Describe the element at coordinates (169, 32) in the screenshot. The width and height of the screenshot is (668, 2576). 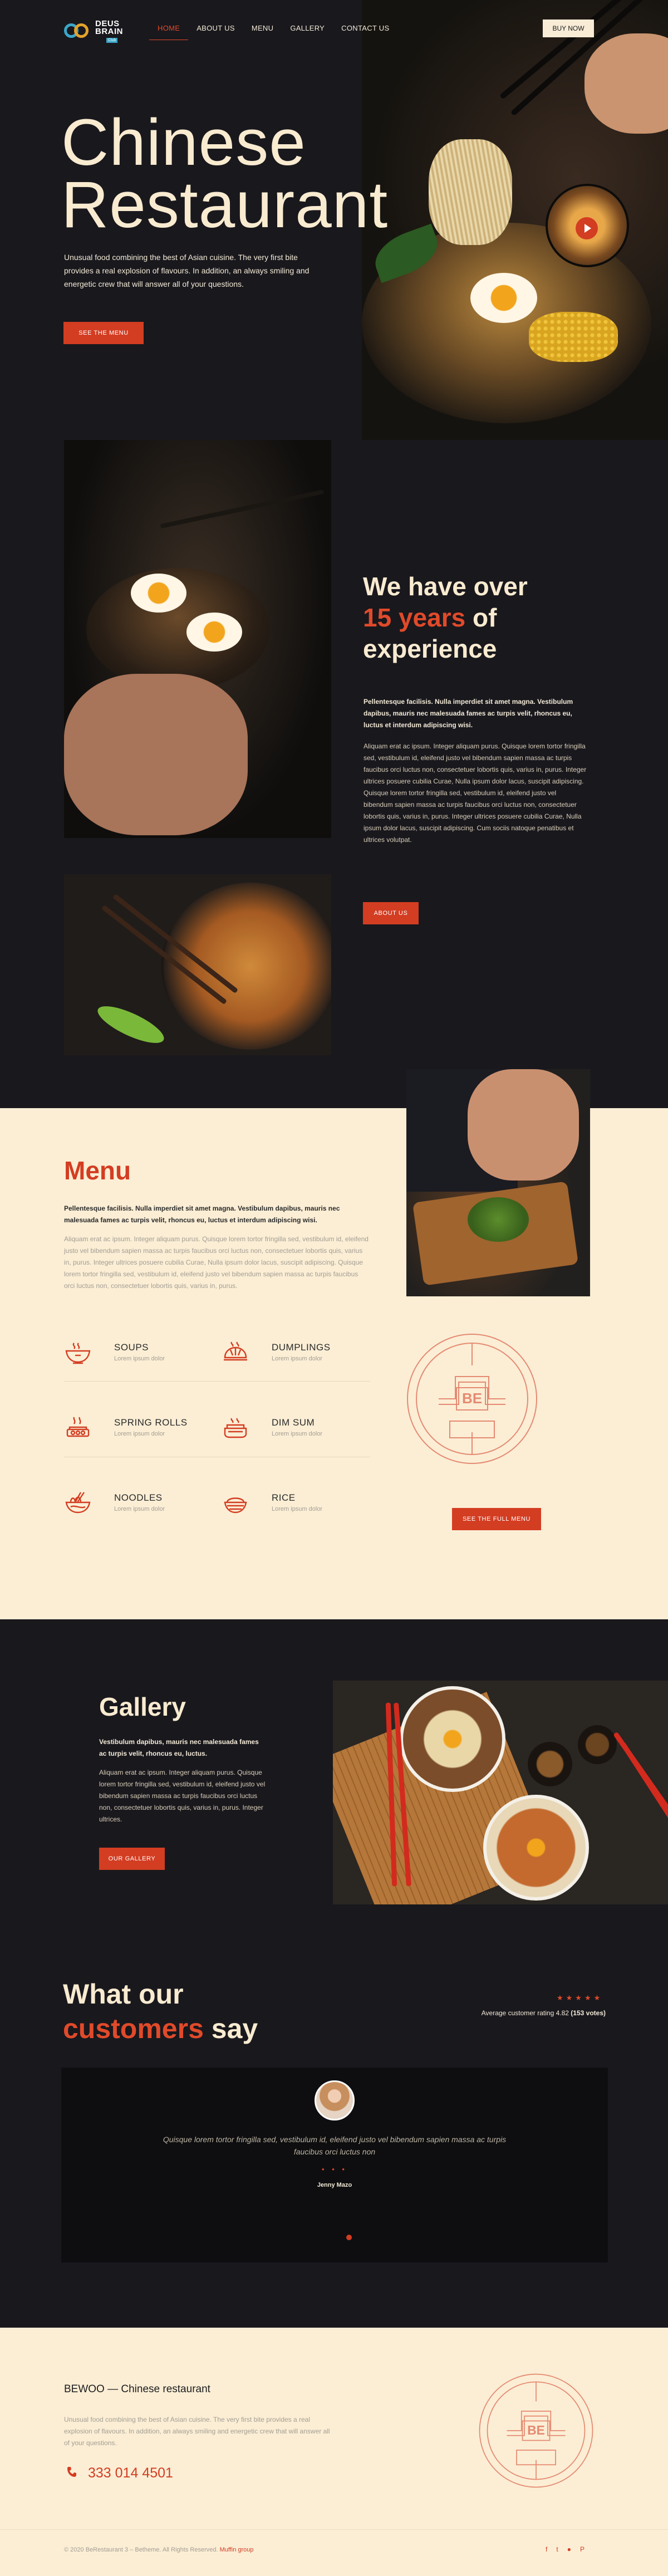
I see `nav-item-home: HOME` at that location.